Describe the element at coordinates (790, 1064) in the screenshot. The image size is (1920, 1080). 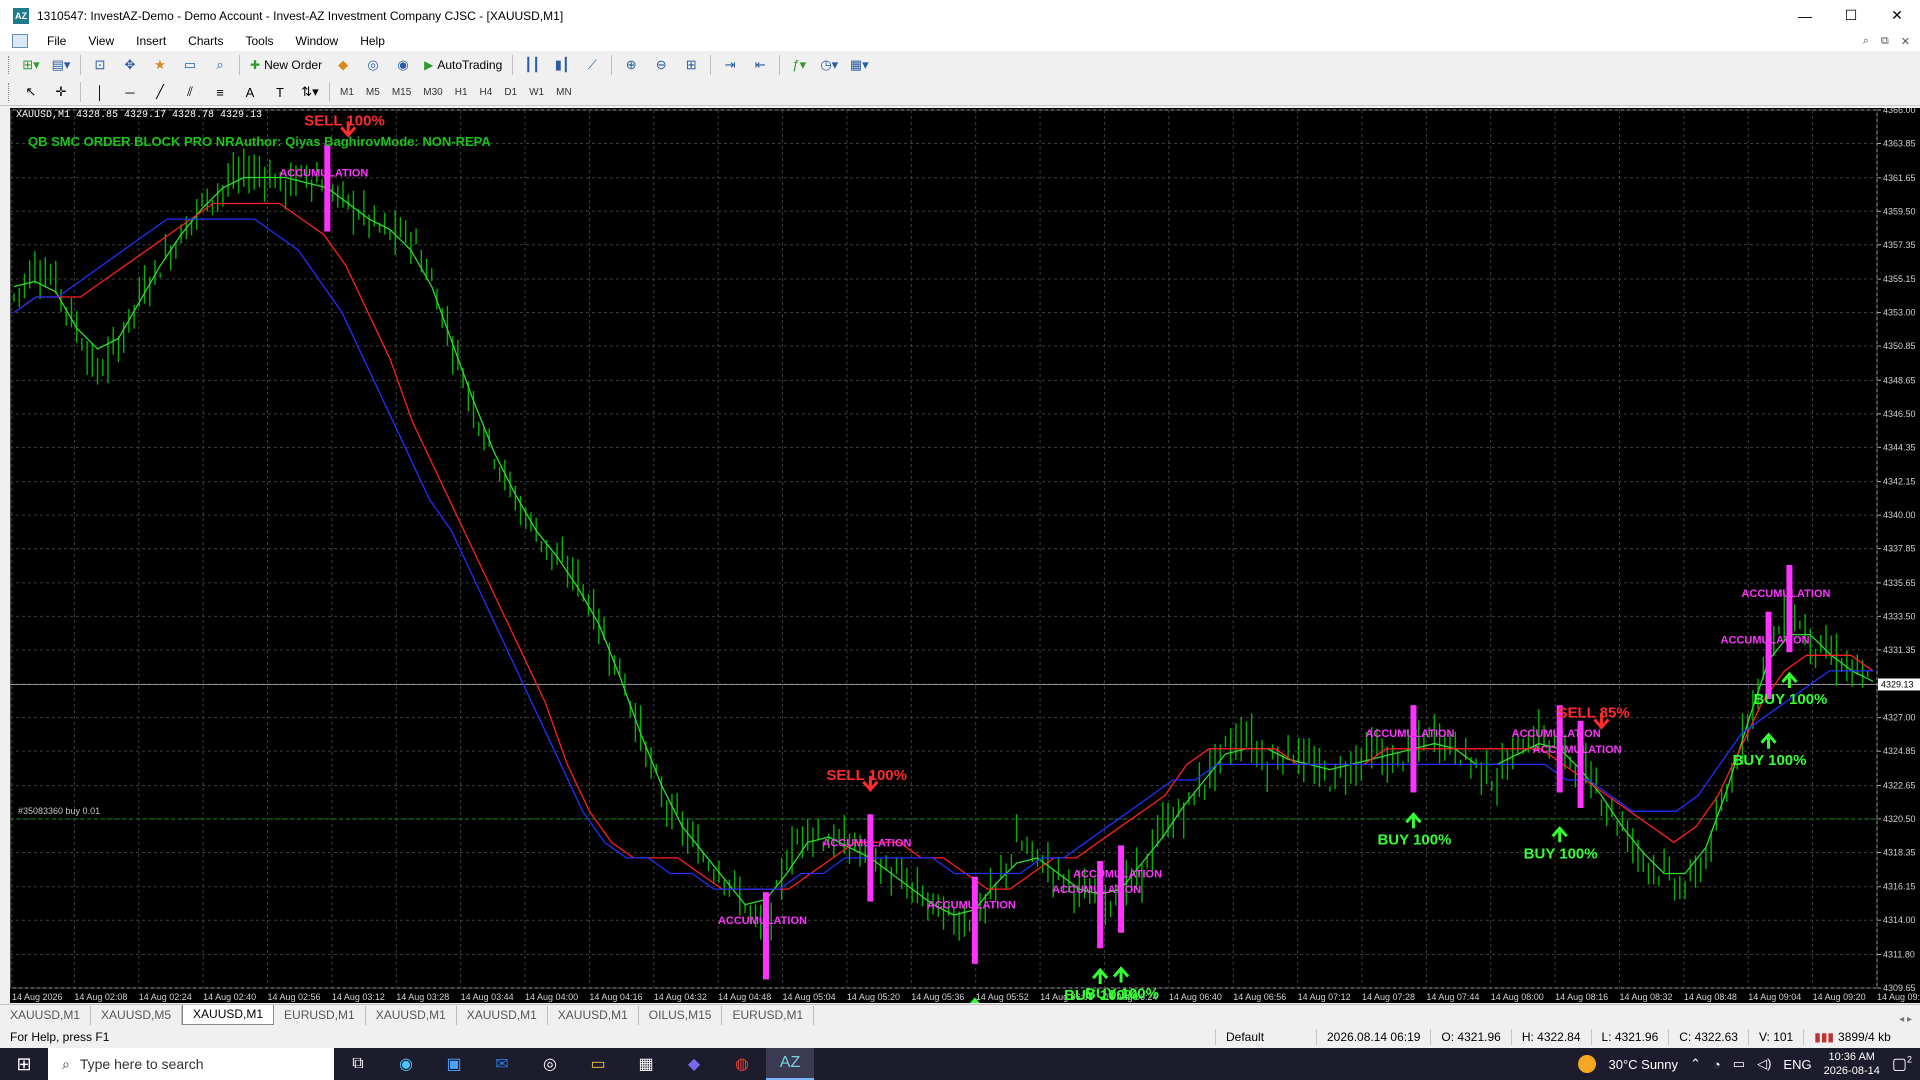
I see `investaz-taskbar-icon: AZ` at that location.